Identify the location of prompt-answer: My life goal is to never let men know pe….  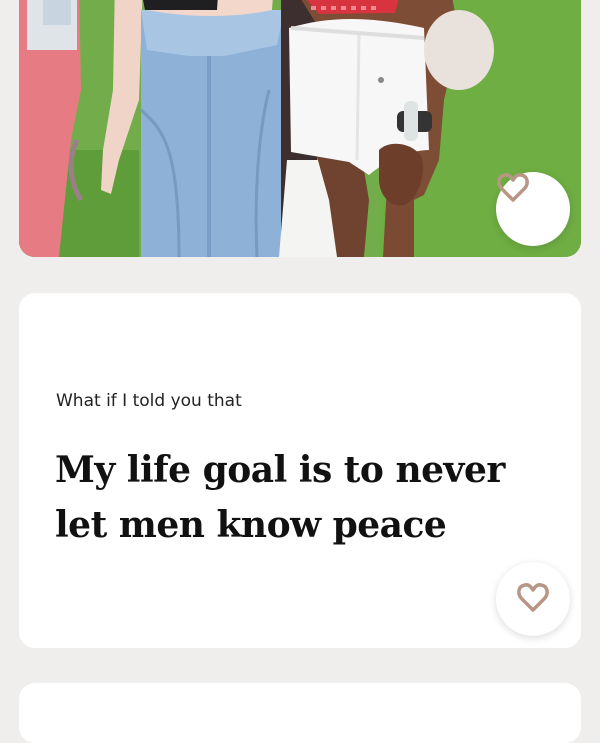
(280, 497).